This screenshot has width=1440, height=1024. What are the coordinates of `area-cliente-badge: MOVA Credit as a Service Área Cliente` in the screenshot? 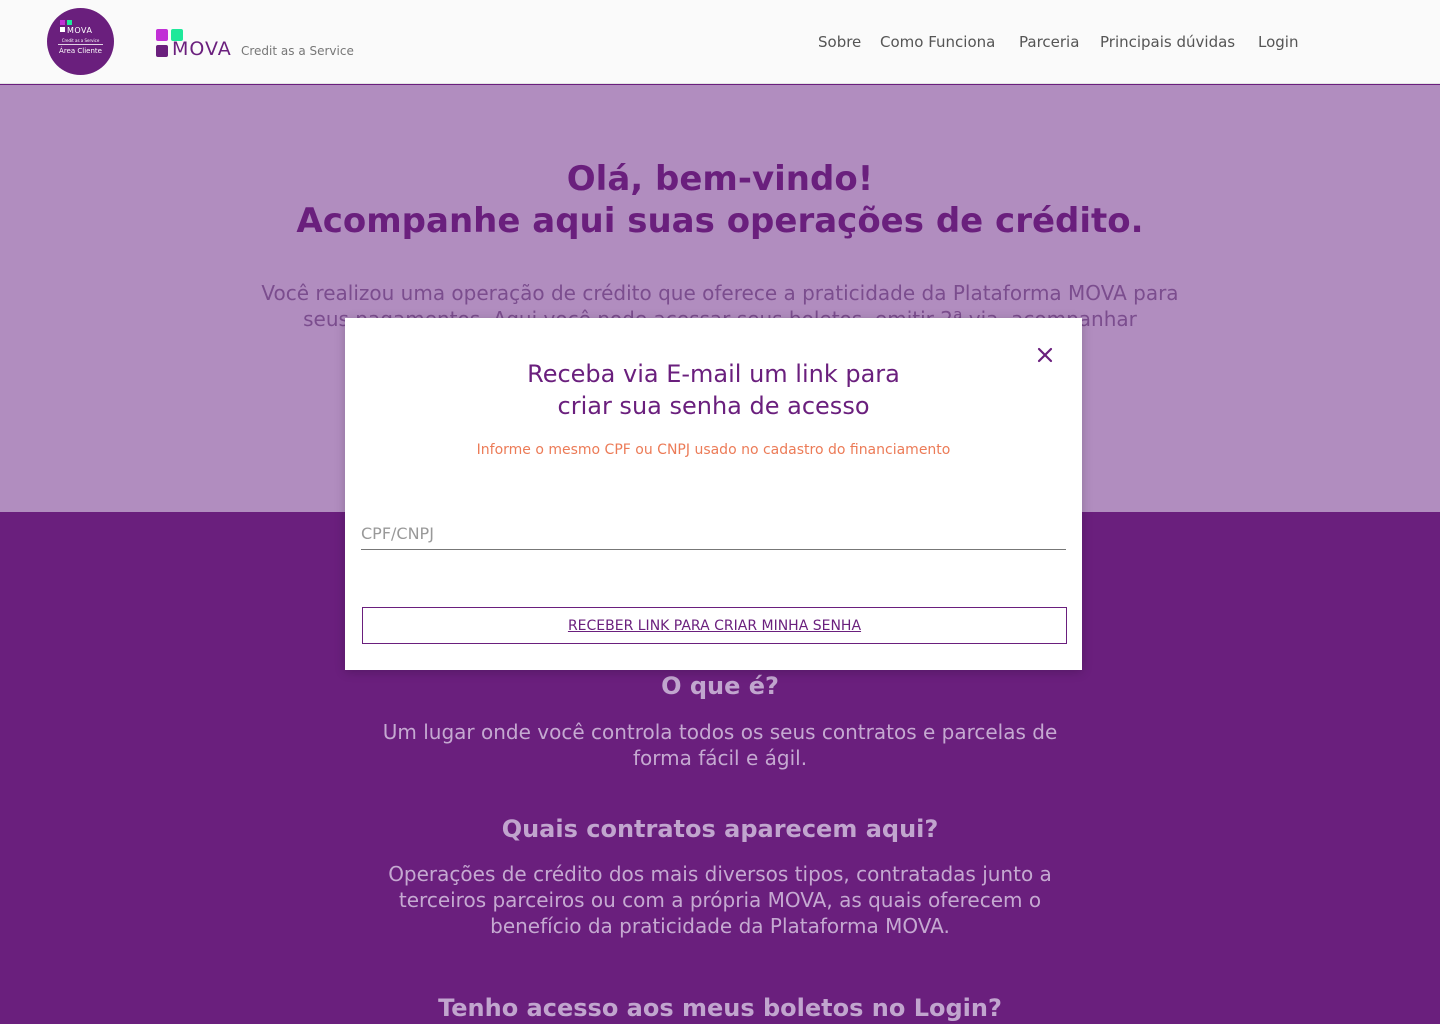 It's located at (80, 41).